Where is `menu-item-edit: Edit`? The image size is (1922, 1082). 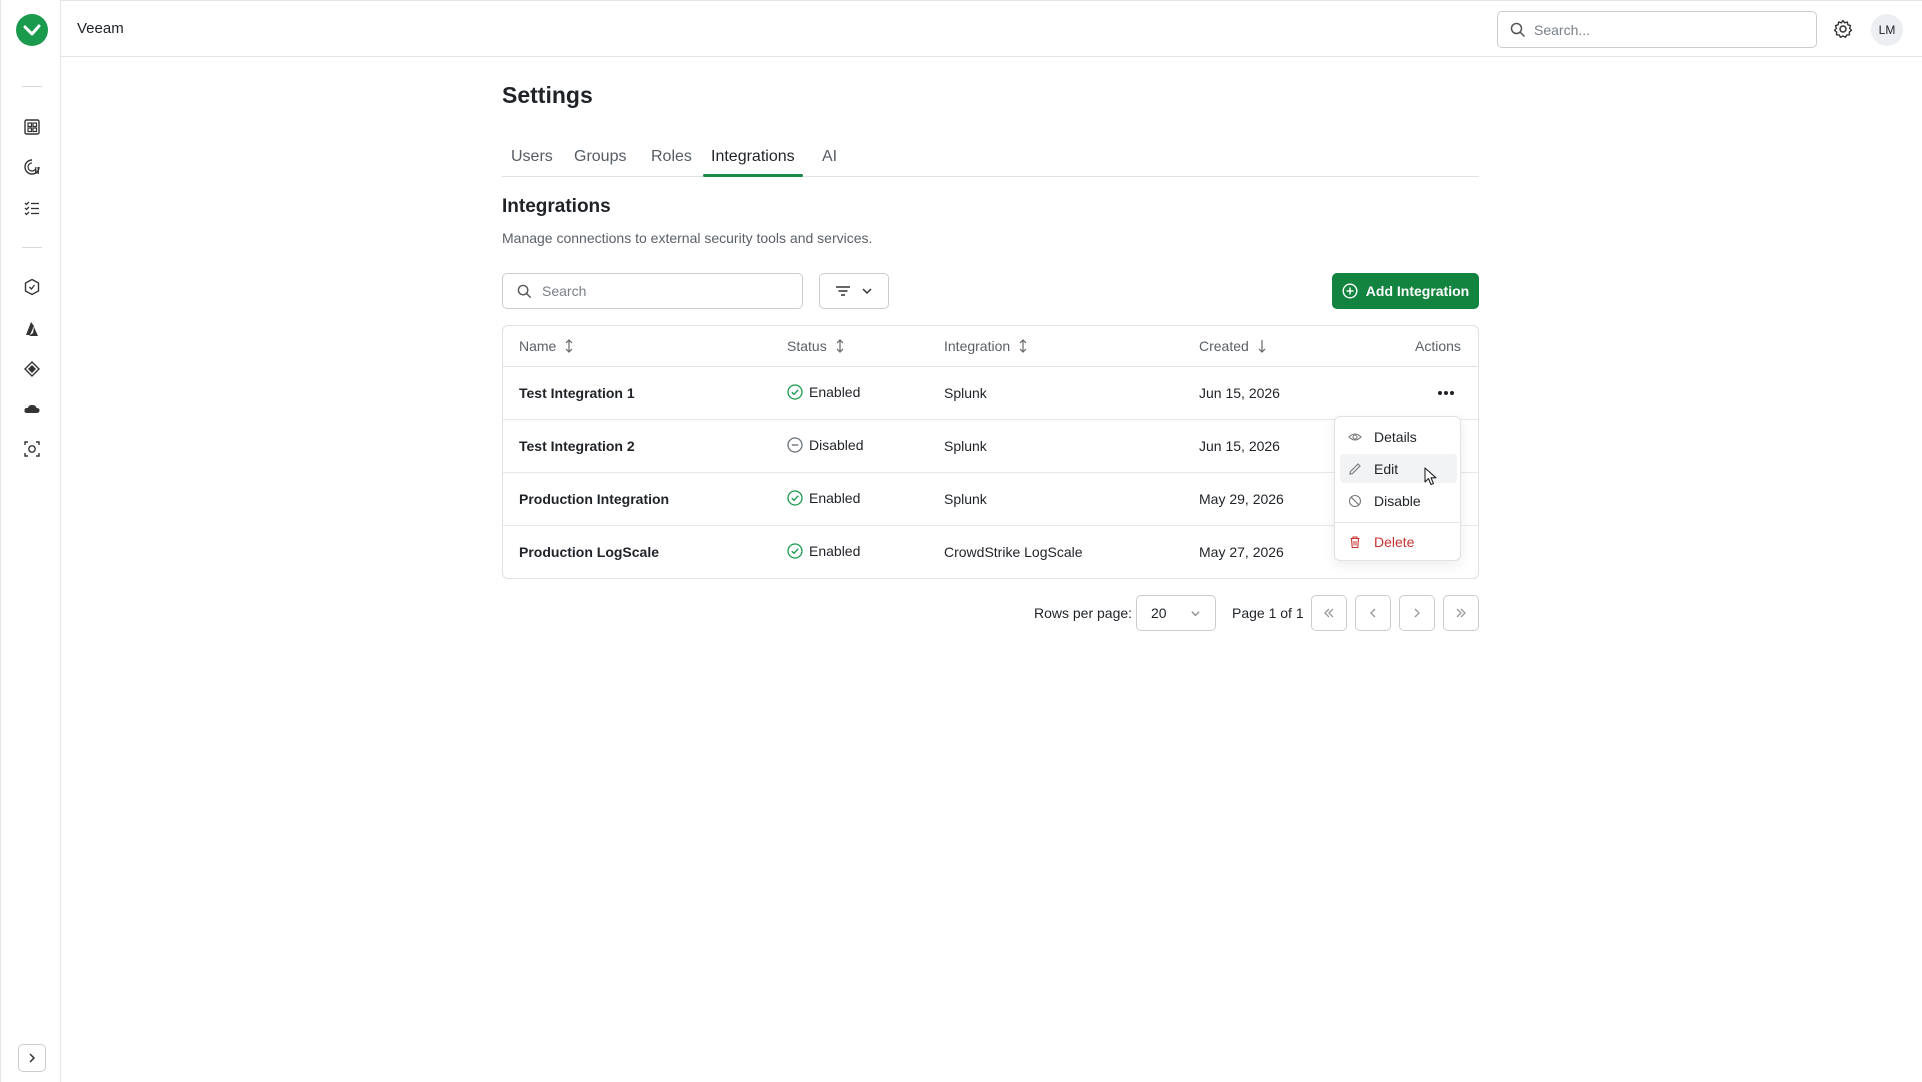 menu-item-edit: Edit is located at coordinates (1398, 468).